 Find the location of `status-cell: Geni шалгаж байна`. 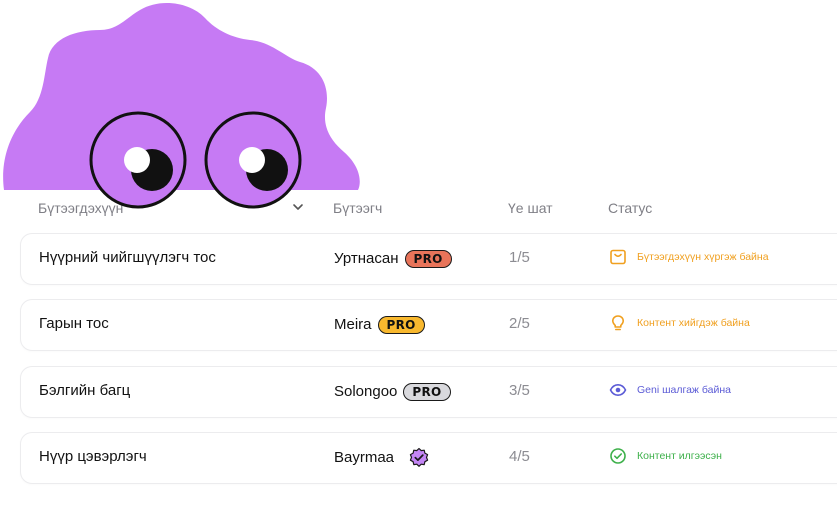

status-cell: Geni шалгаж байна is located at coordinates (670, 390).